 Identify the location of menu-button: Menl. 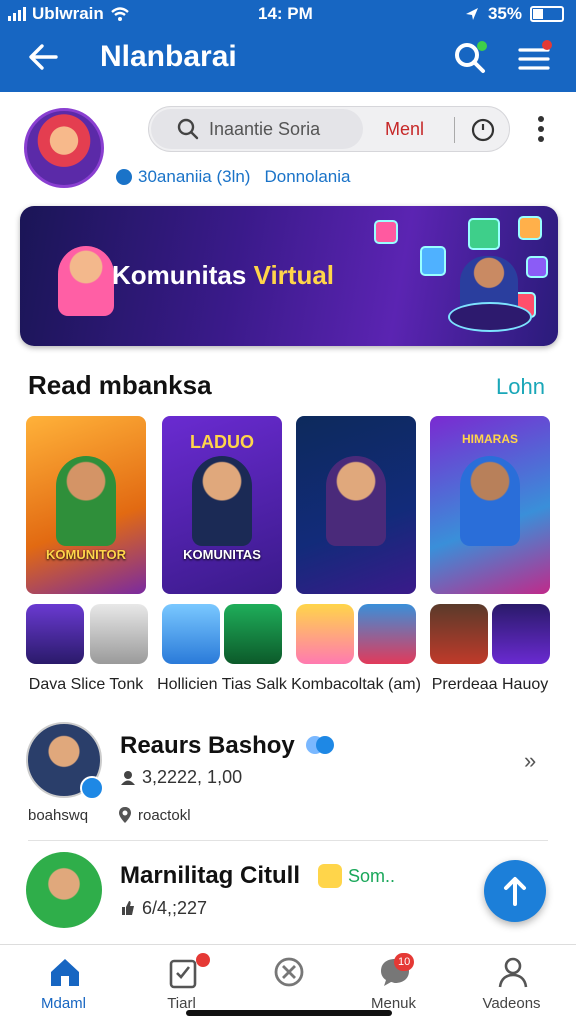
(404, 129).